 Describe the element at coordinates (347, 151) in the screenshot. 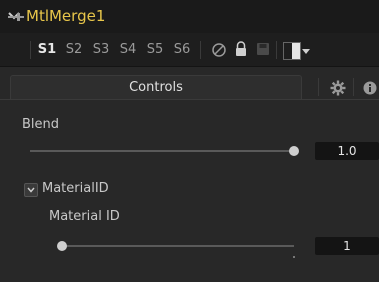

I see `blend-value-field: 1.0` at that location.